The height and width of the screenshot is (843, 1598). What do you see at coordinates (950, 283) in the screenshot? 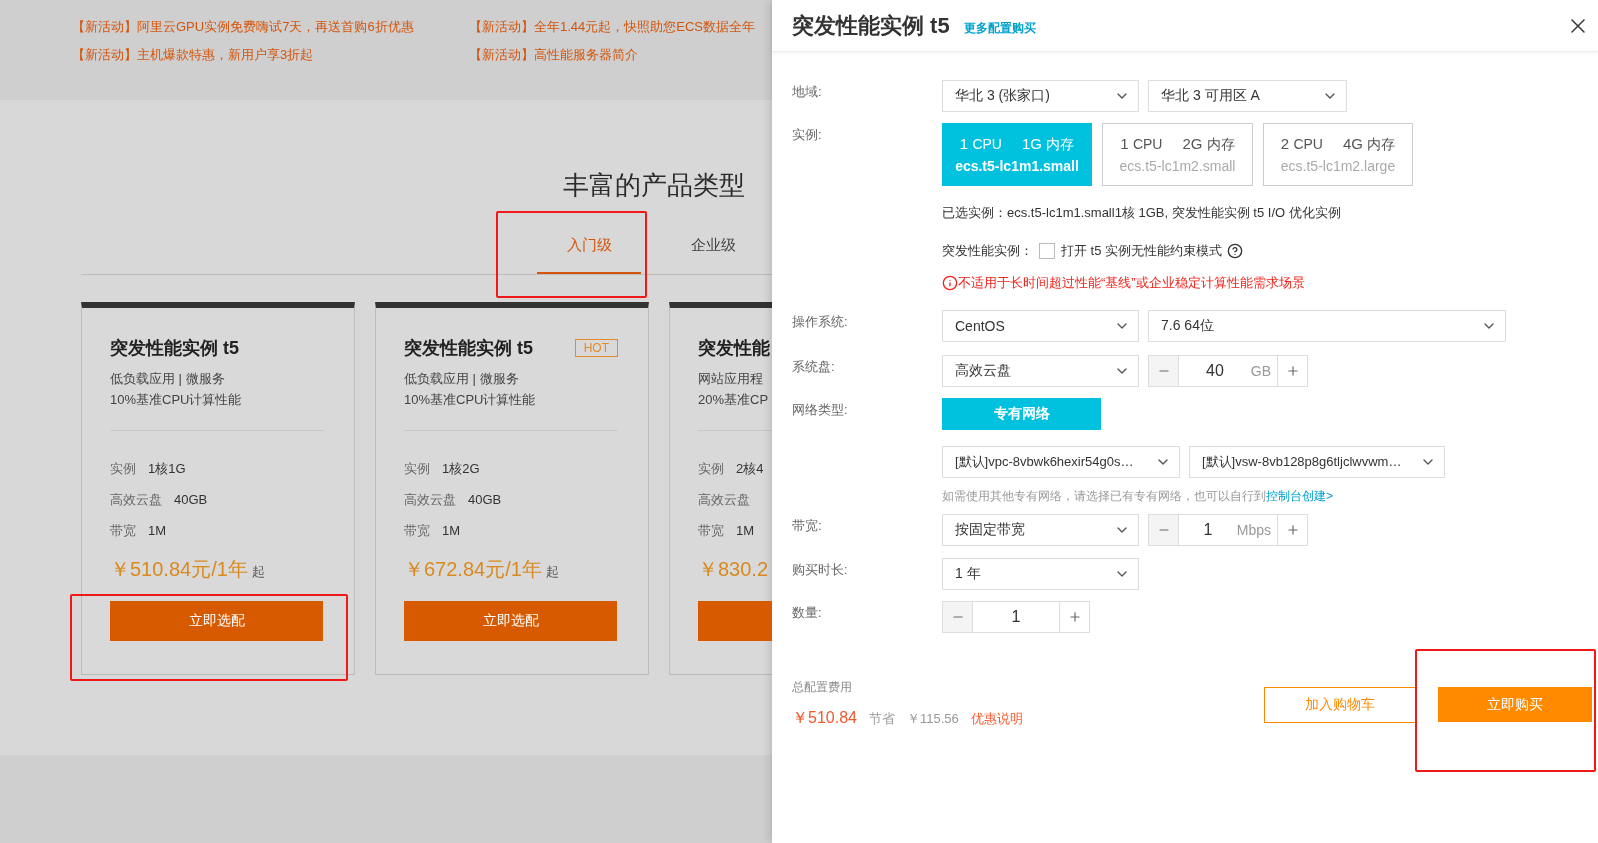
I see `warning-icon` at bounding box center [950, 283].